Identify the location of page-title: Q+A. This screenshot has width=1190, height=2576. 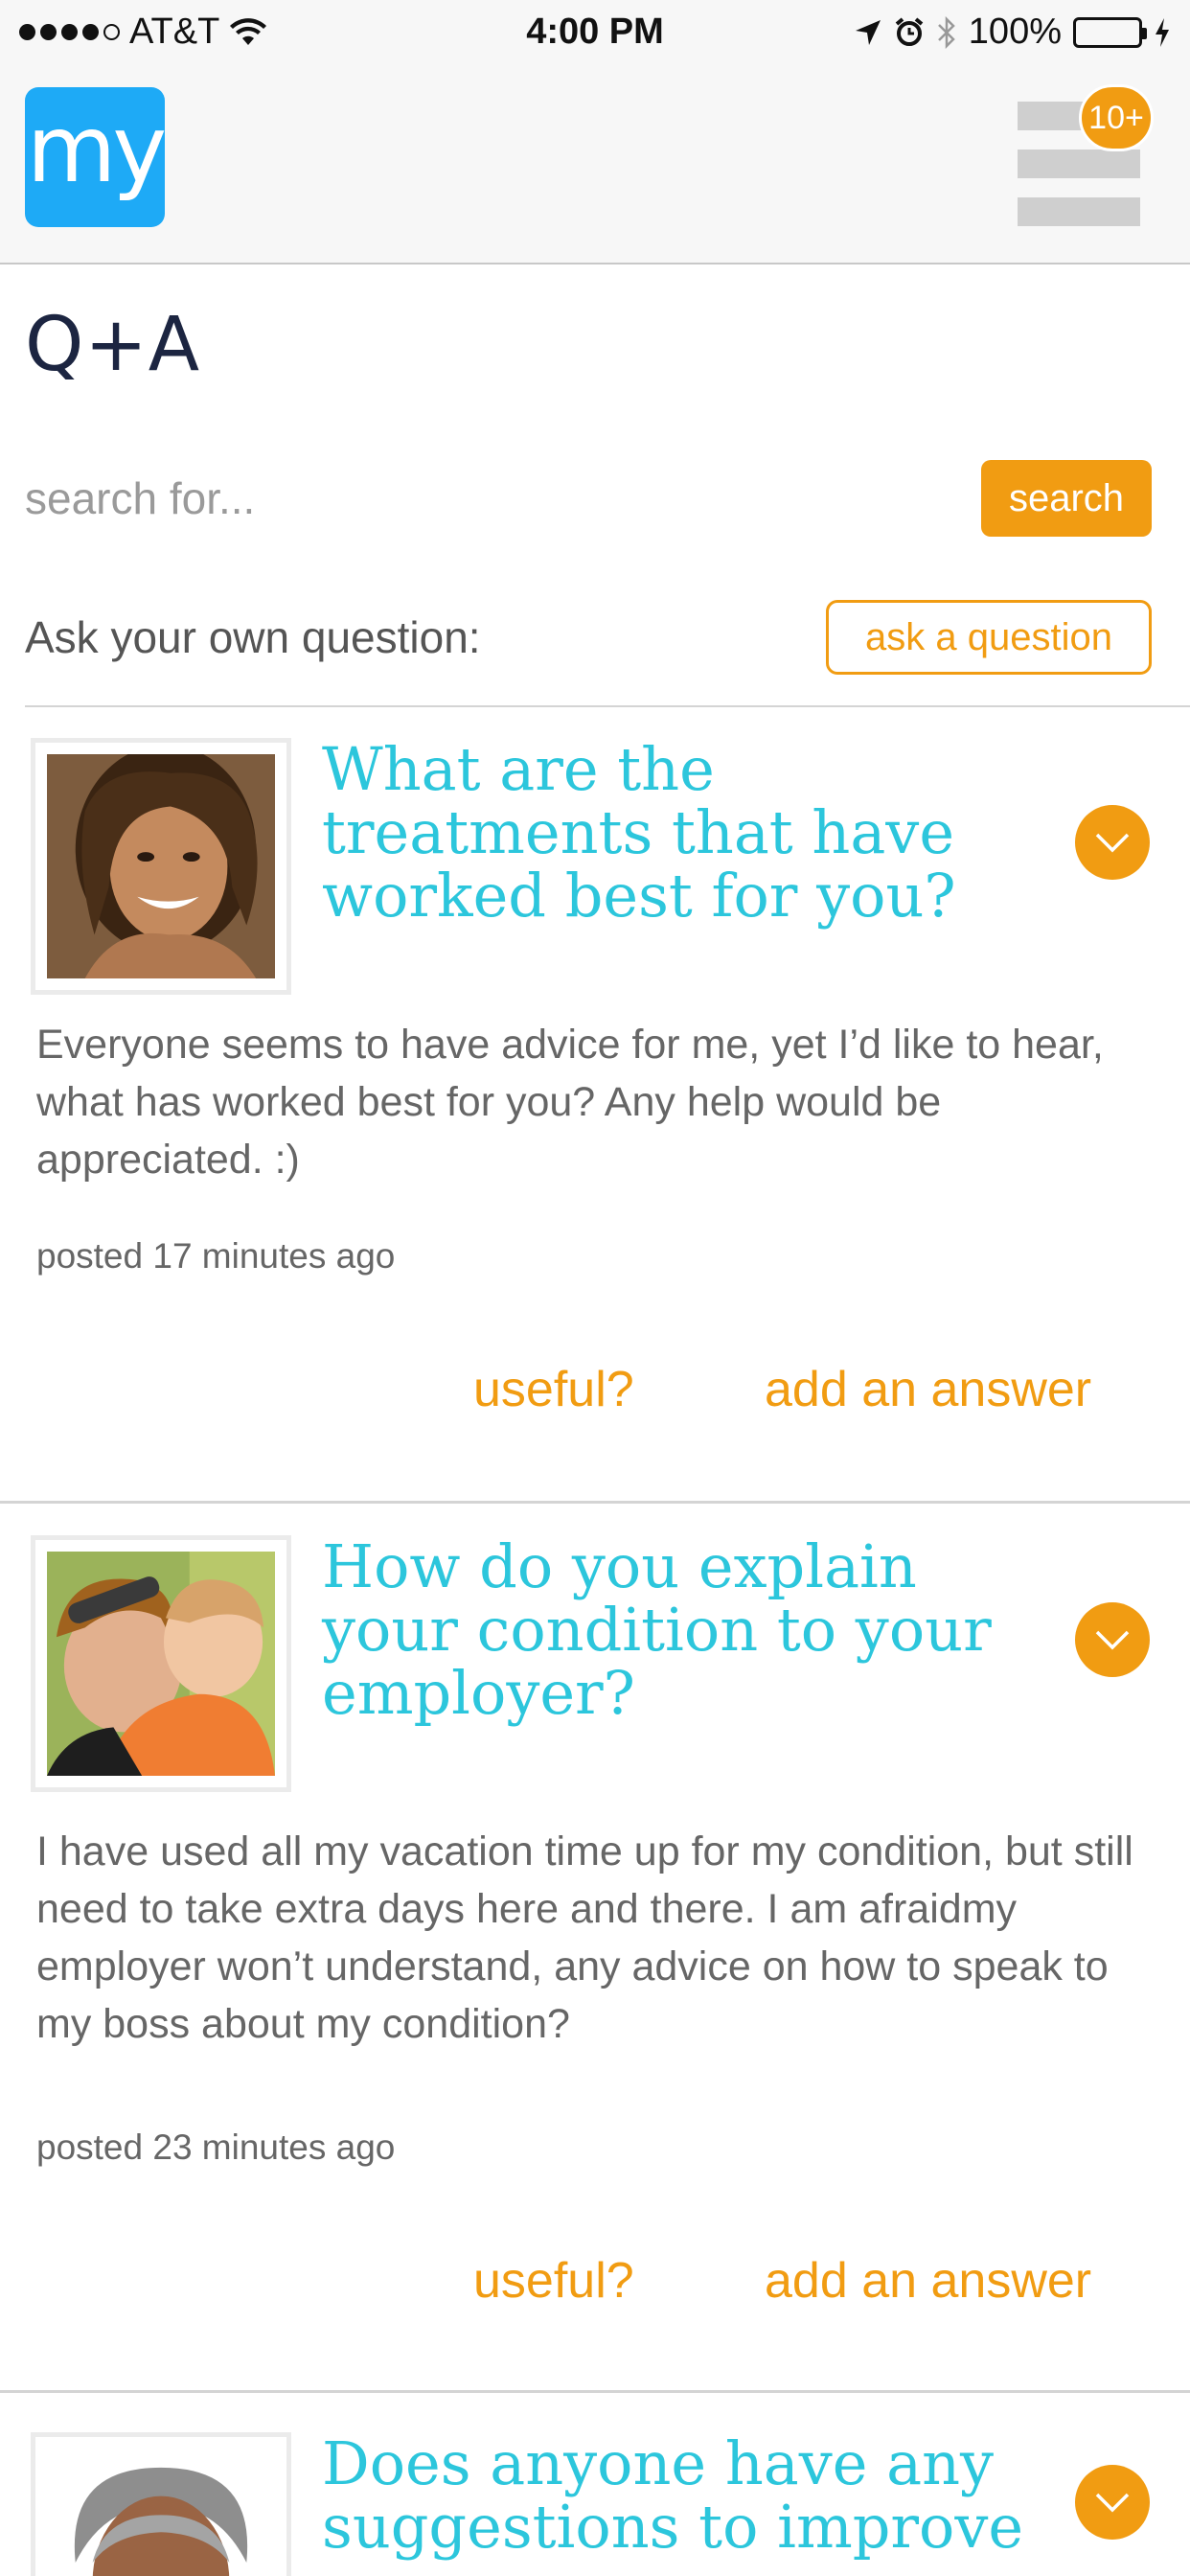
(113, 345).